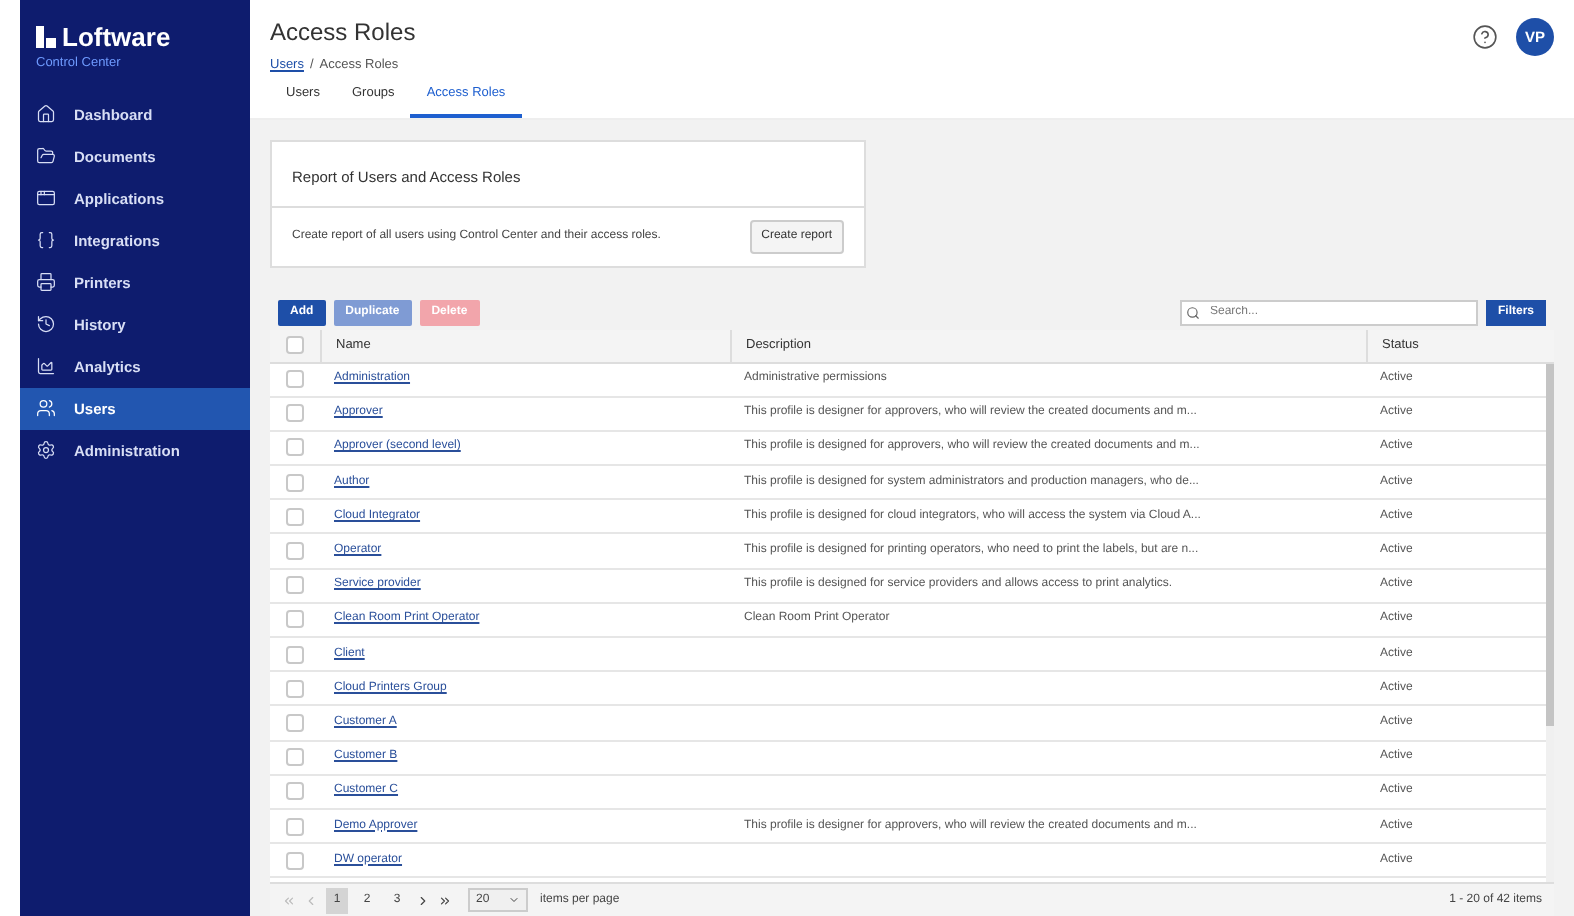 This screenshot has height=916, width=1574. Describe the element at coordinates (445, 900) in the screenshot. I see `last-page-icon` at that location.